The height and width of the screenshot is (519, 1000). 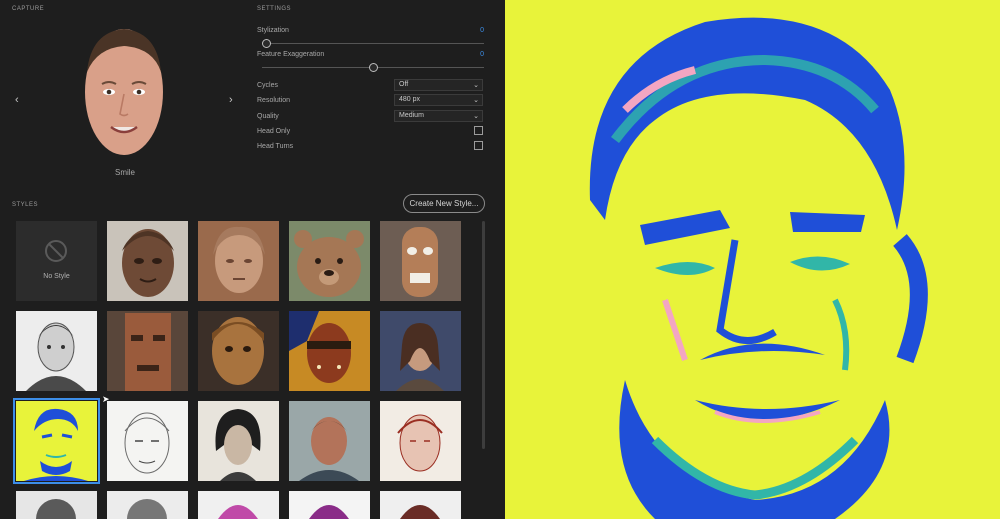 What do you see at coordinates (238, 441) in the screenshot?
I see `style-tile-charcoal-woman` at bounding box center [238, 441].